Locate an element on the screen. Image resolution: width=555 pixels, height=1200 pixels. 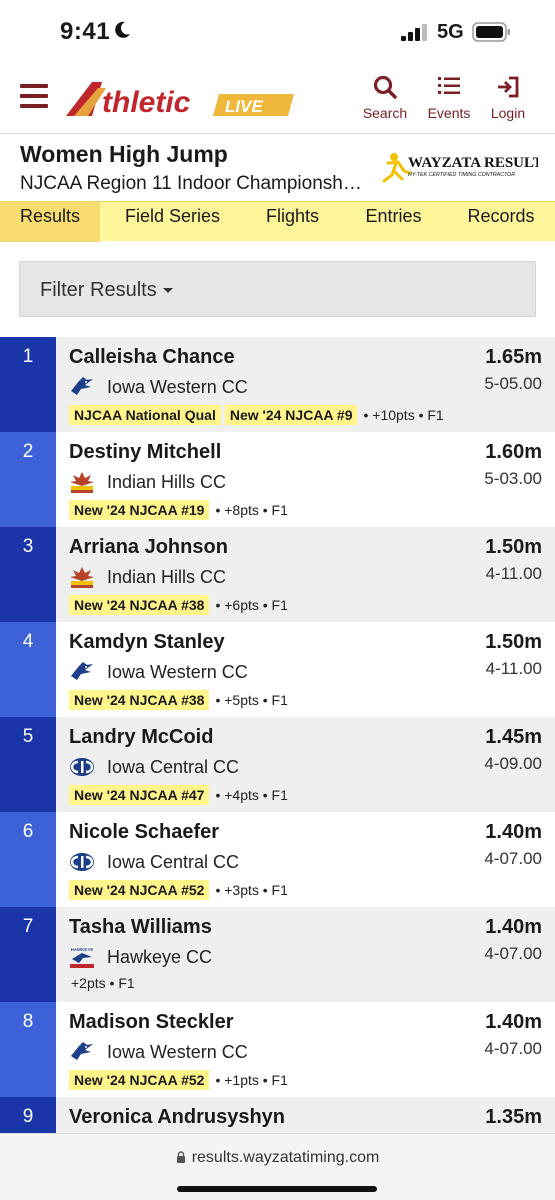
result-place: 8 is located at coordinates (28, 1049).